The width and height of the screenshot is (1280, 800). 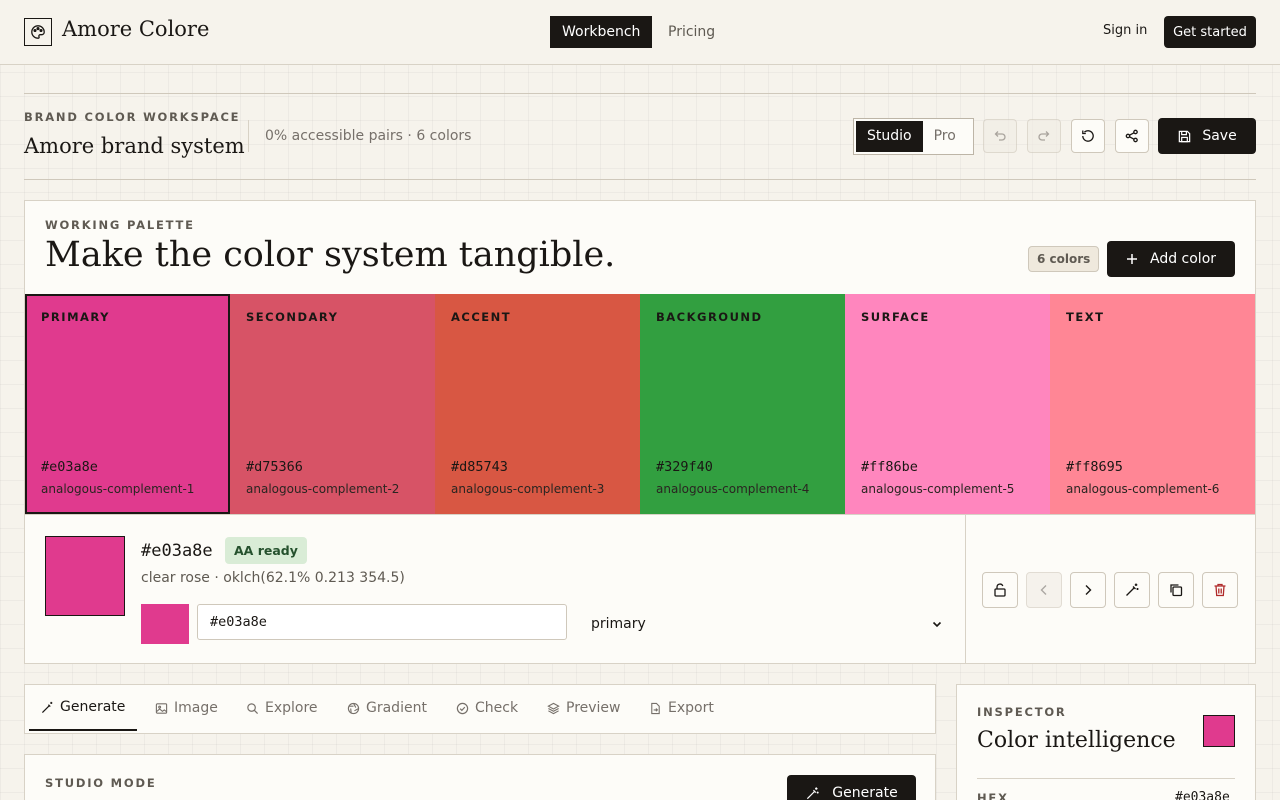 I want to click on duplicate-color-button, so click(x=1176, y=590).